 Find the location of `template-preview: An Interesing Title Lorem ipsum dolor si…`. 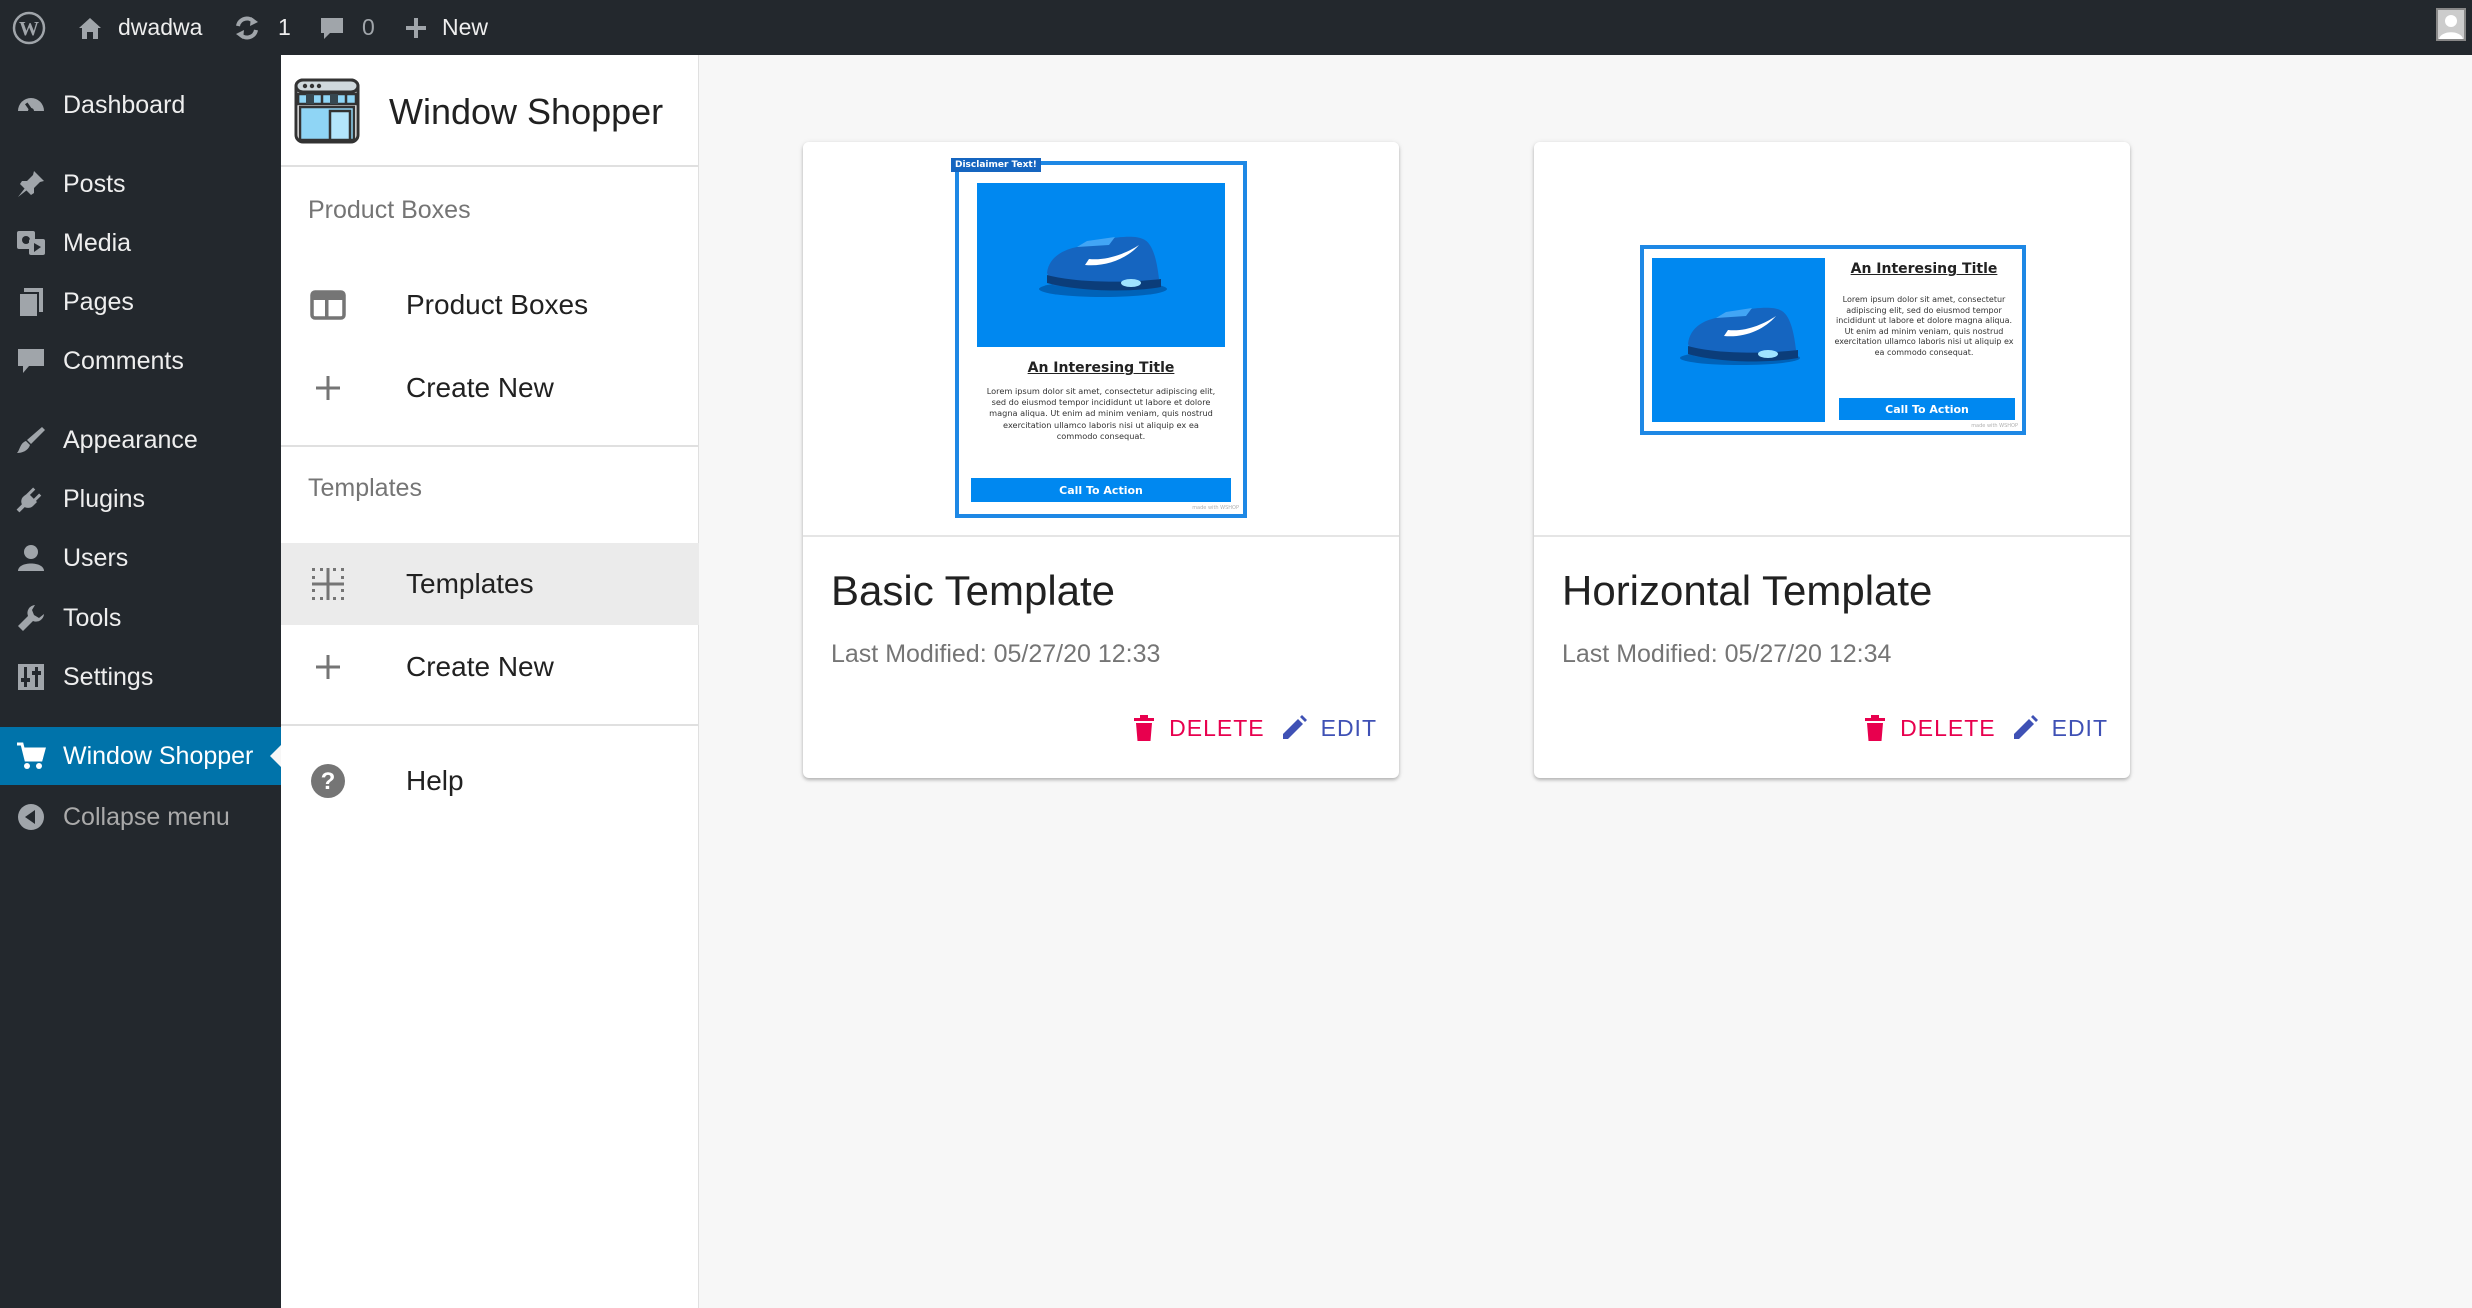

template-preview: An Interesing Title Lorem ipsum dolor si… is located at coordinates (1832, 339).